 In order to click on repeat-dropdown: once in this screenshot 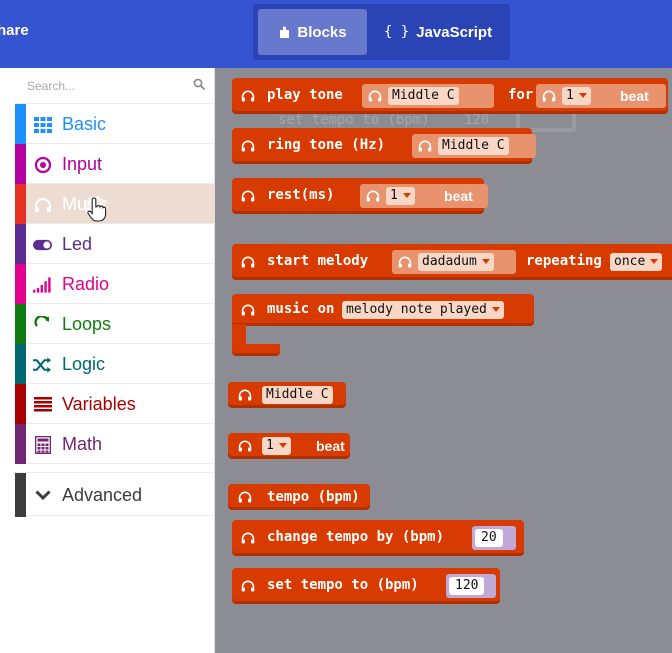, I will do `click(636, 262)`.